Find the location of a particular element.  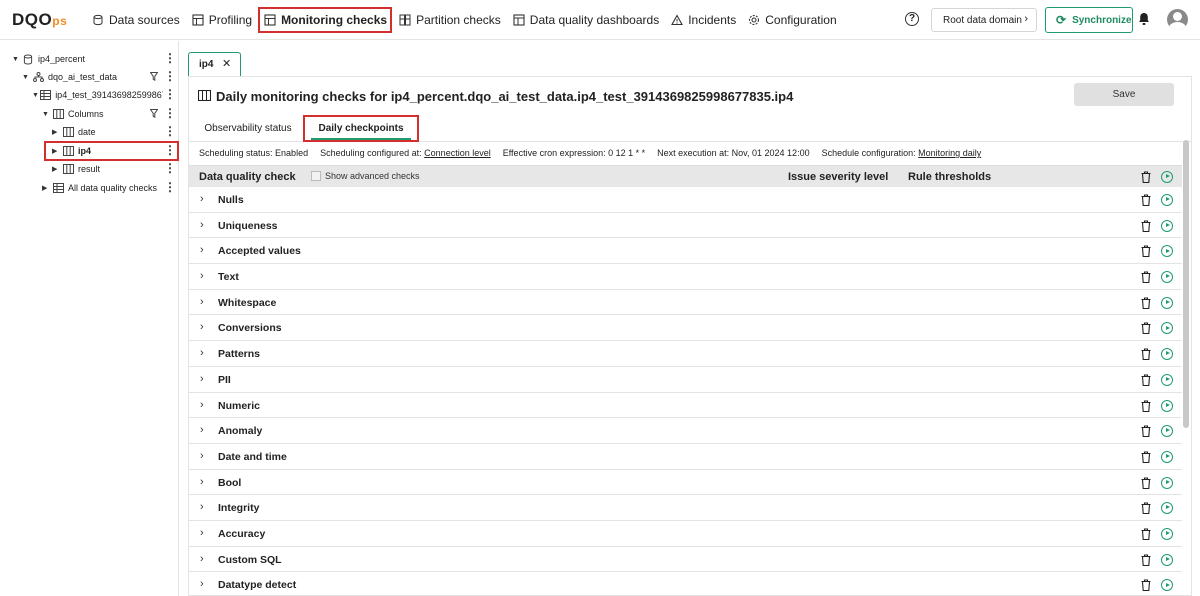

nav-incidents: Incidents is located at coordinates (703, 20).